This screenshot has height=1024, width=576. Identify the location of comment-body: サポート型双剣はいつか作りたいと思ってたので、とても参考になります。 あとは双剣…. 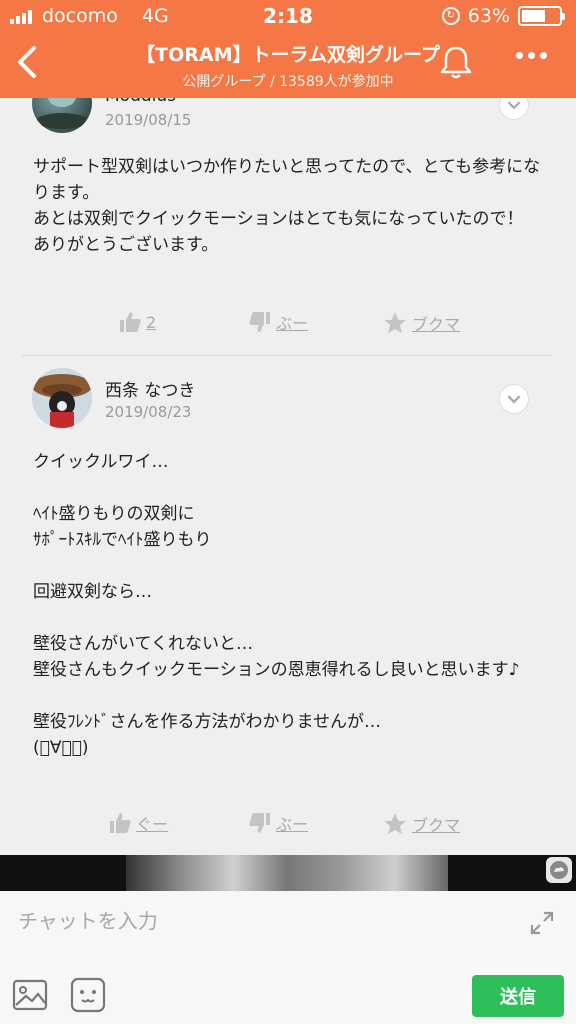
(287, 206).